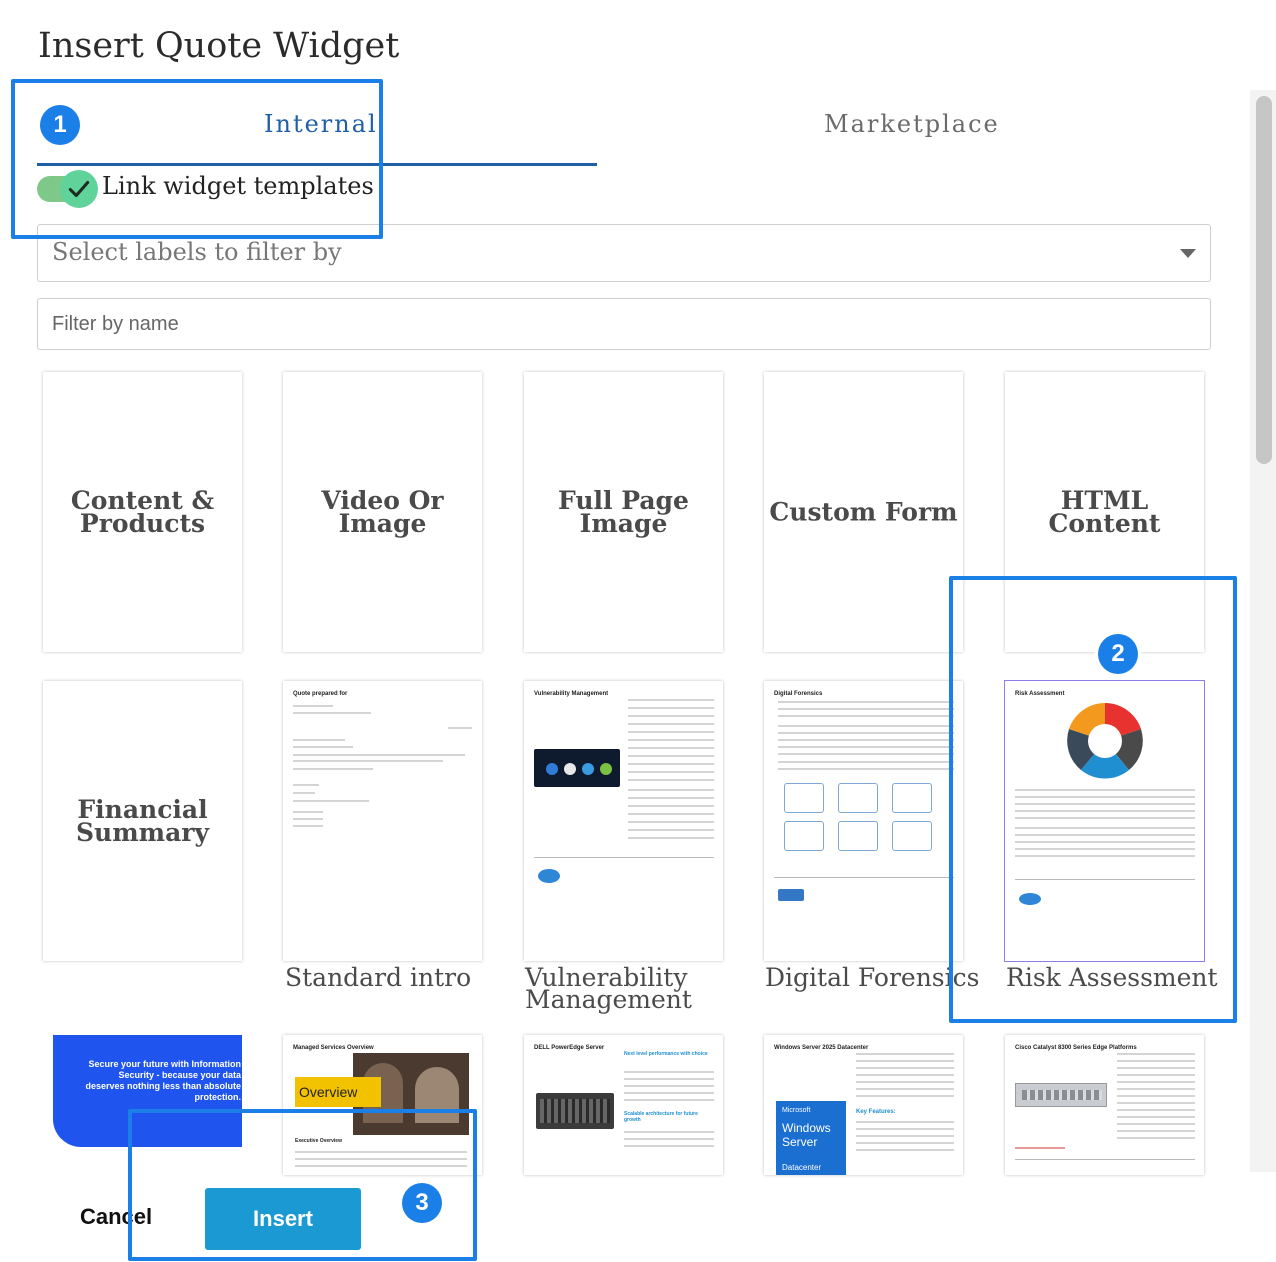 This screenshot has width=1276, height=1262. Describe the element at coordinates (624, 324) in the screenshot. I see `name-filter-input` at that location.